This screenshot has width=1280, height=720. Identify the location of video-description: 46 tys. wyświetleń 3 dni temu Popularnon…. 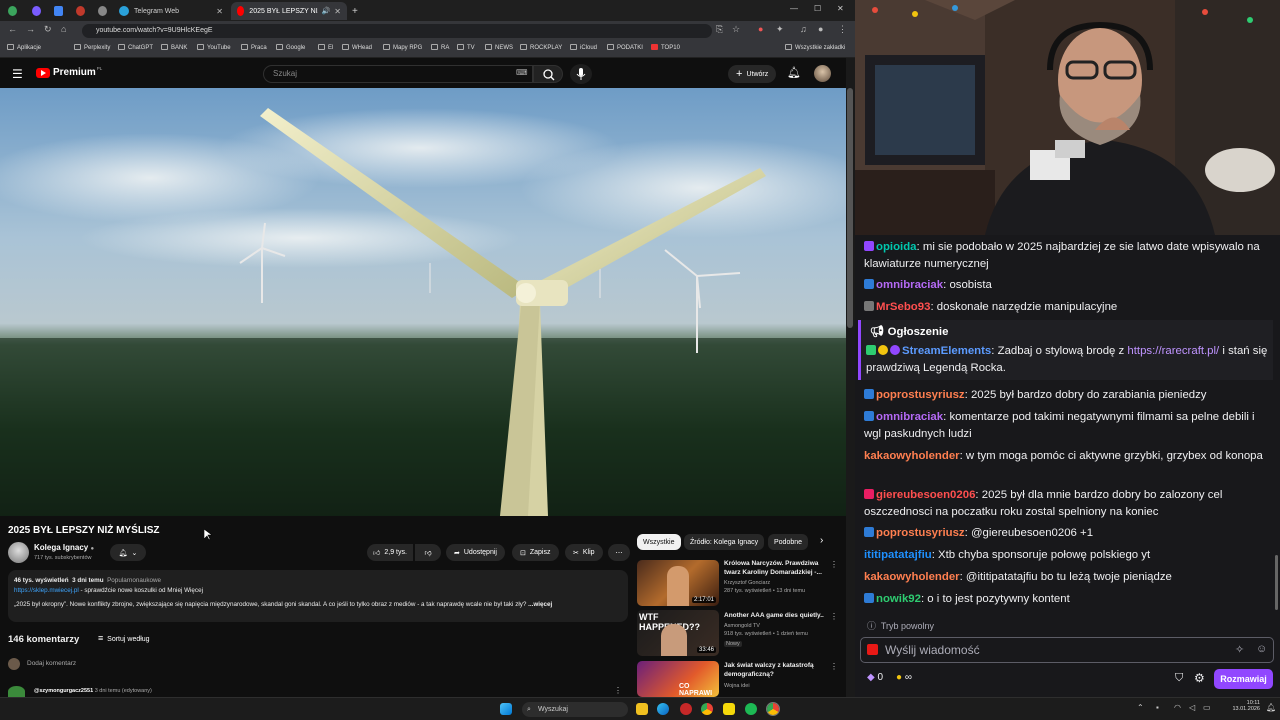
(318, 596).